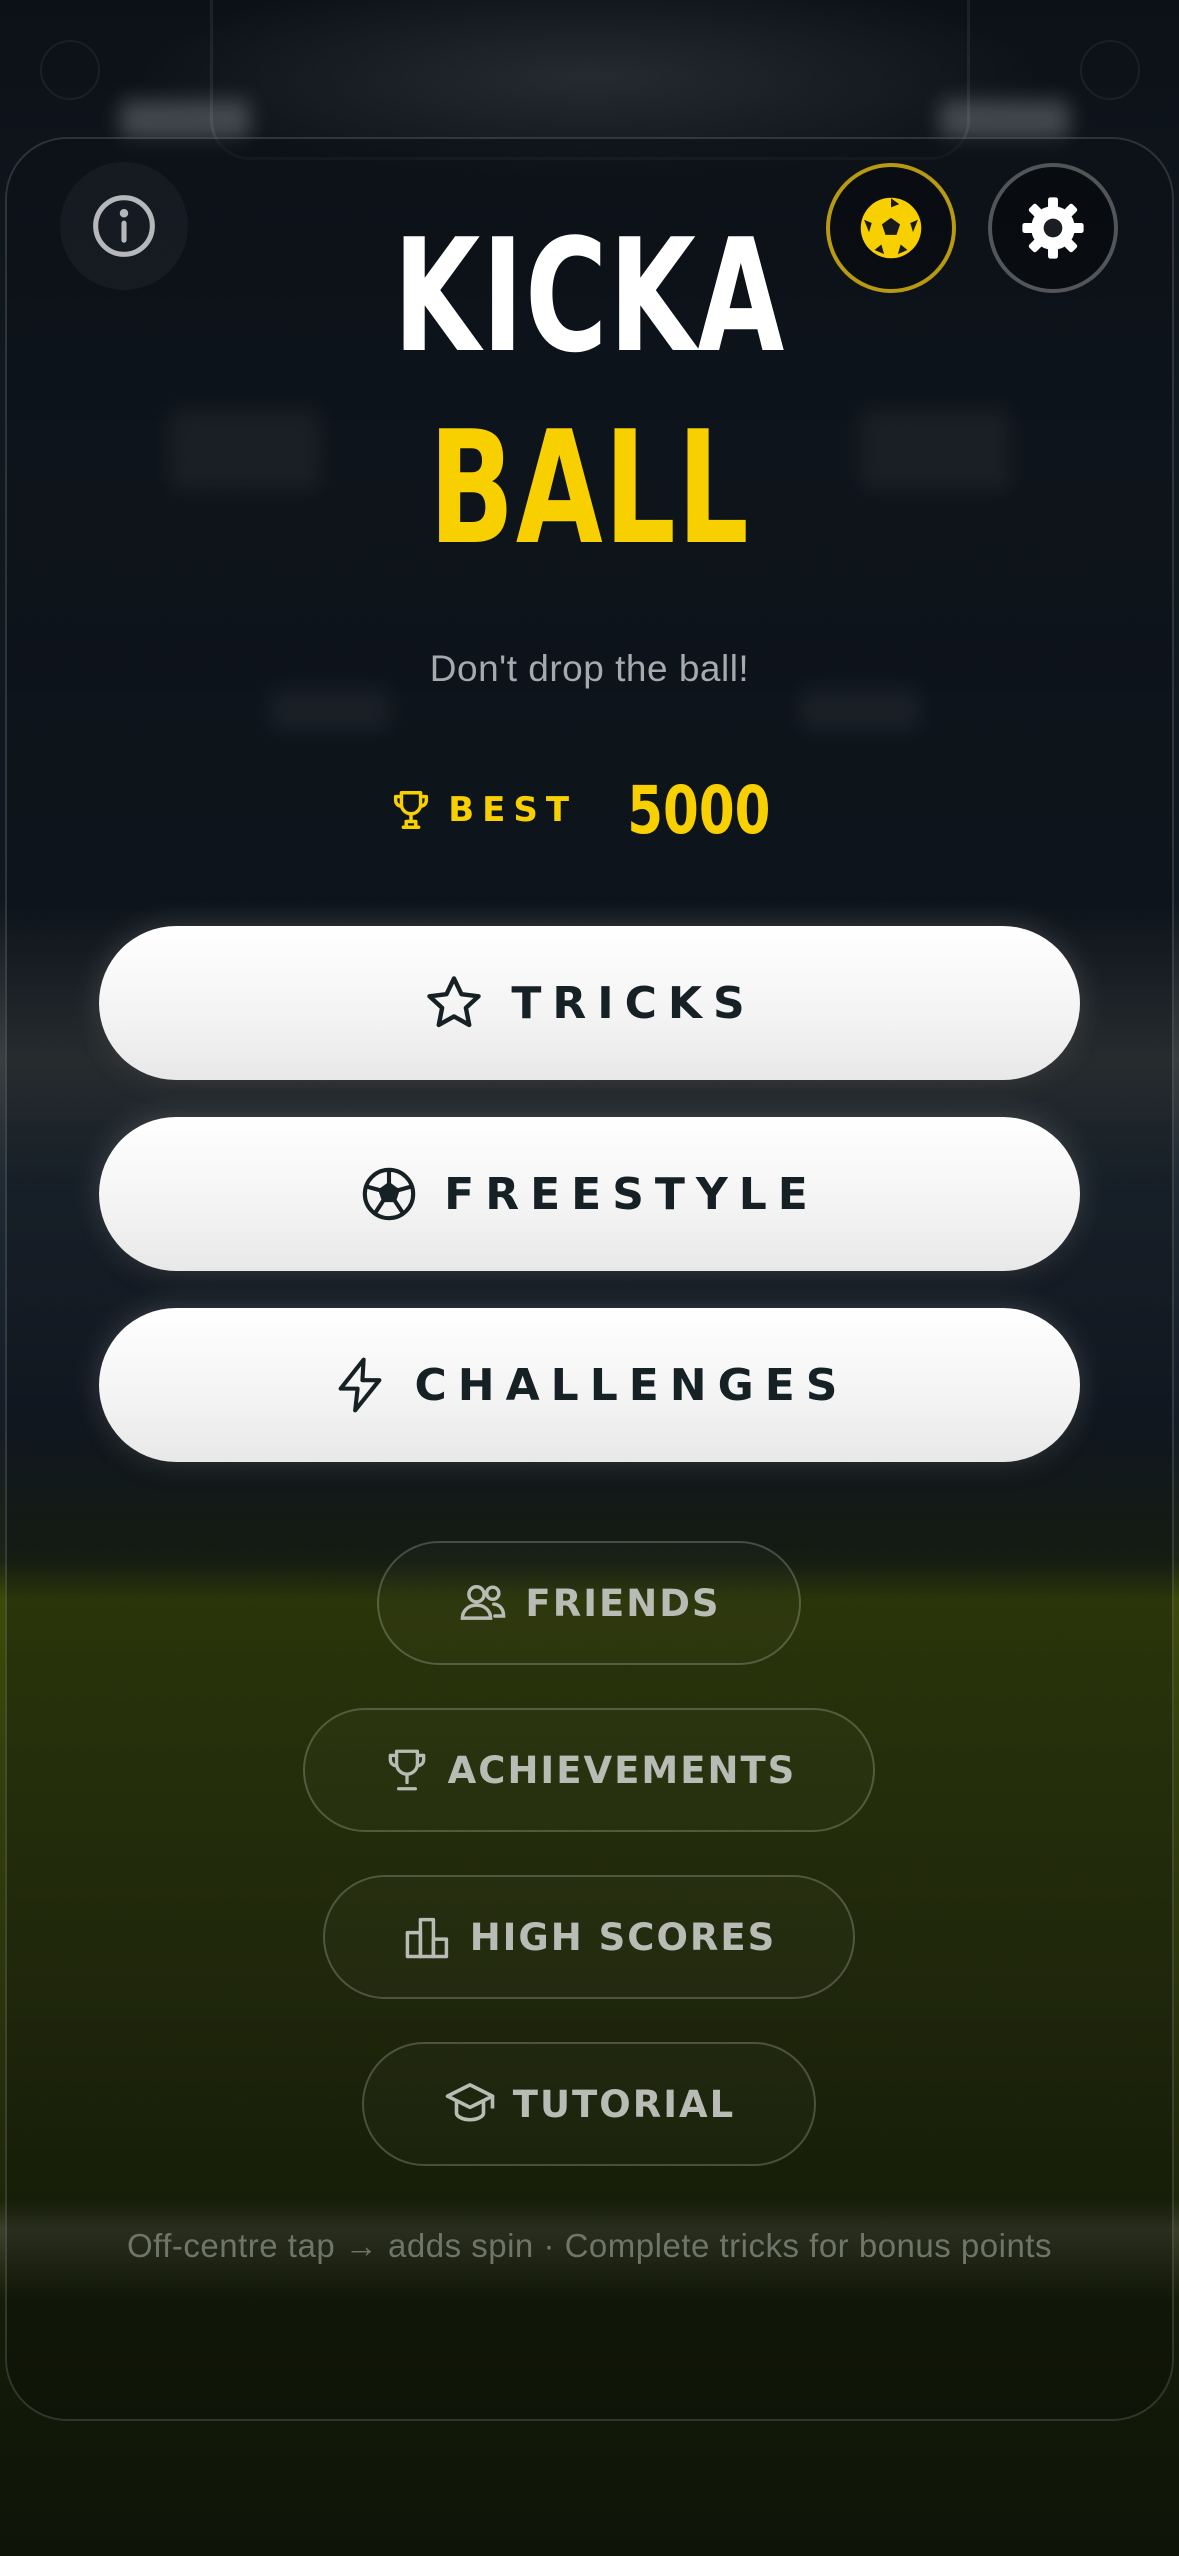 The image size is (1179, 2556). Describe the element at coordinates (589, 810) in the screenshot. I see `best-score: BEST 5000` at that location.